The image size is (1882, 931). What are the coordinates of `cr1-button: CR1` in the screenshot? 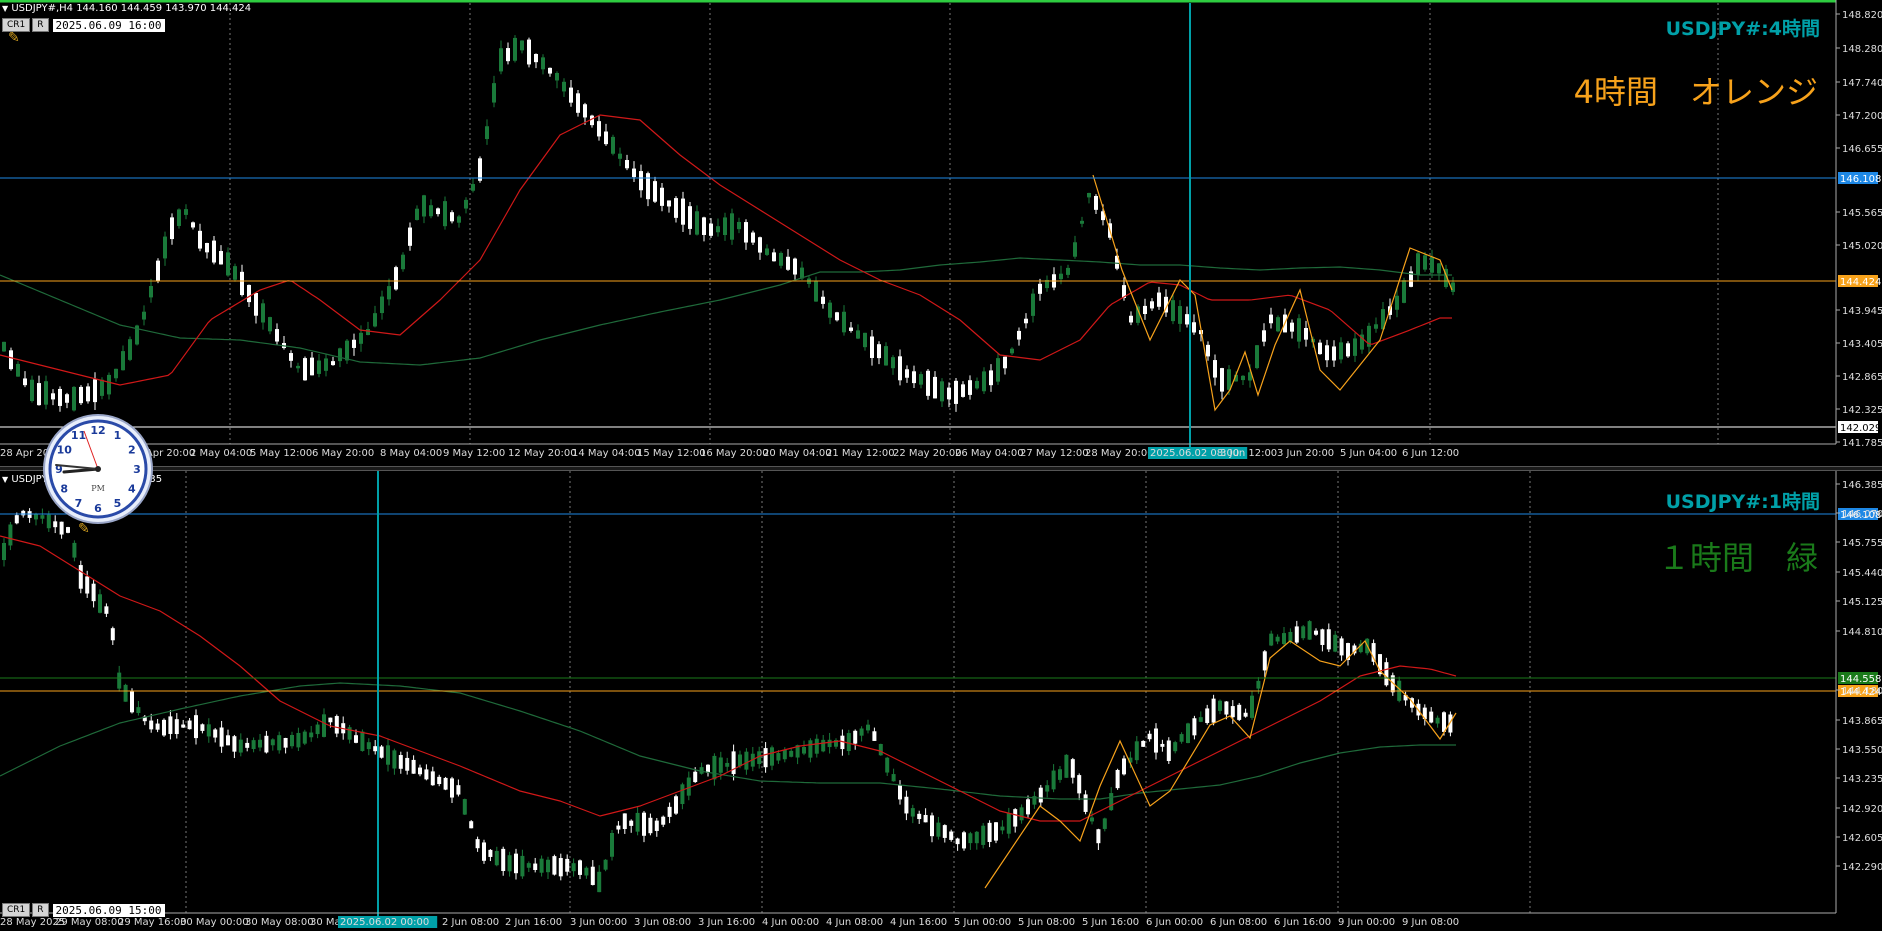 It's located at (16, 910).